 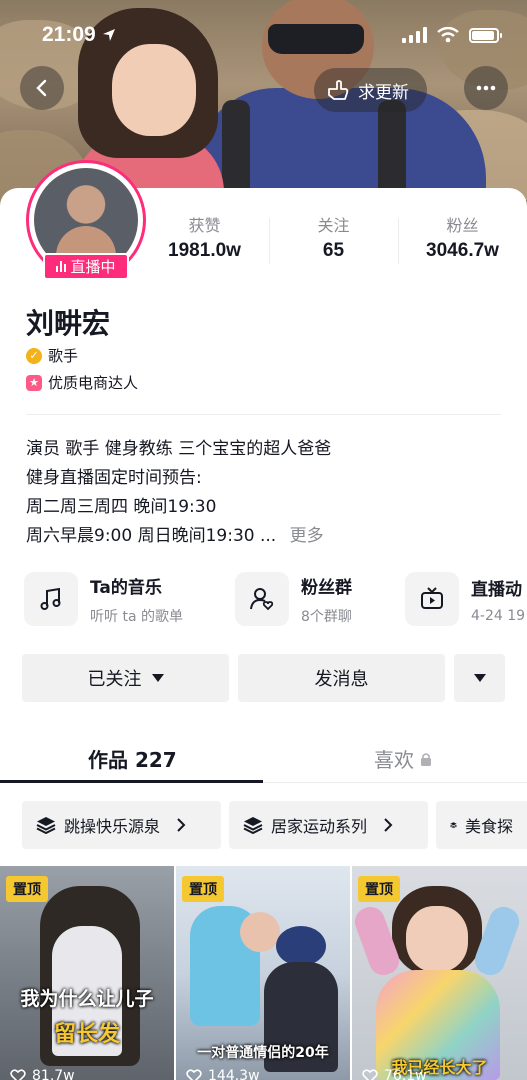 I want to click on bio-line: 周六早晨9:00 周日晚间19:30 ... 更多, so click(x=175, y=533).